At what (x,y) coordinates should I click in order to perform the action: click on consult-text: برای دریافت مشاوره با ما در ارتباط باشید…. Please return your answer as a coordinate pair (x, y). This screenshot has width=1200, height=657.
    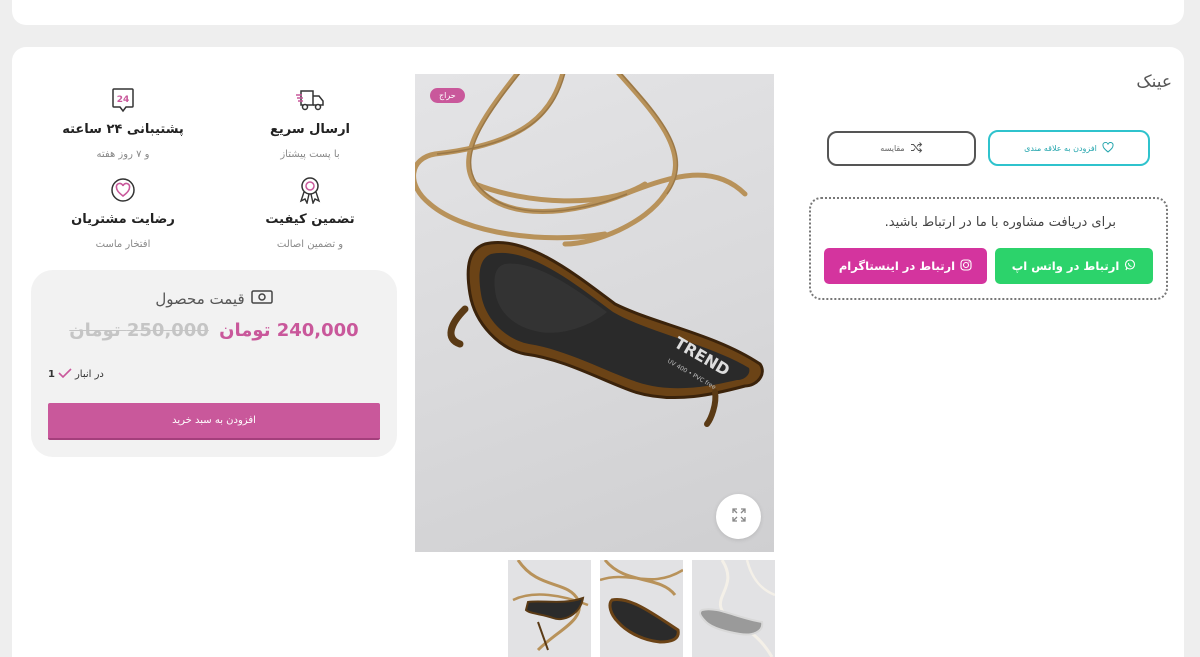
    Looking at the image, I should click on (1000, 222).